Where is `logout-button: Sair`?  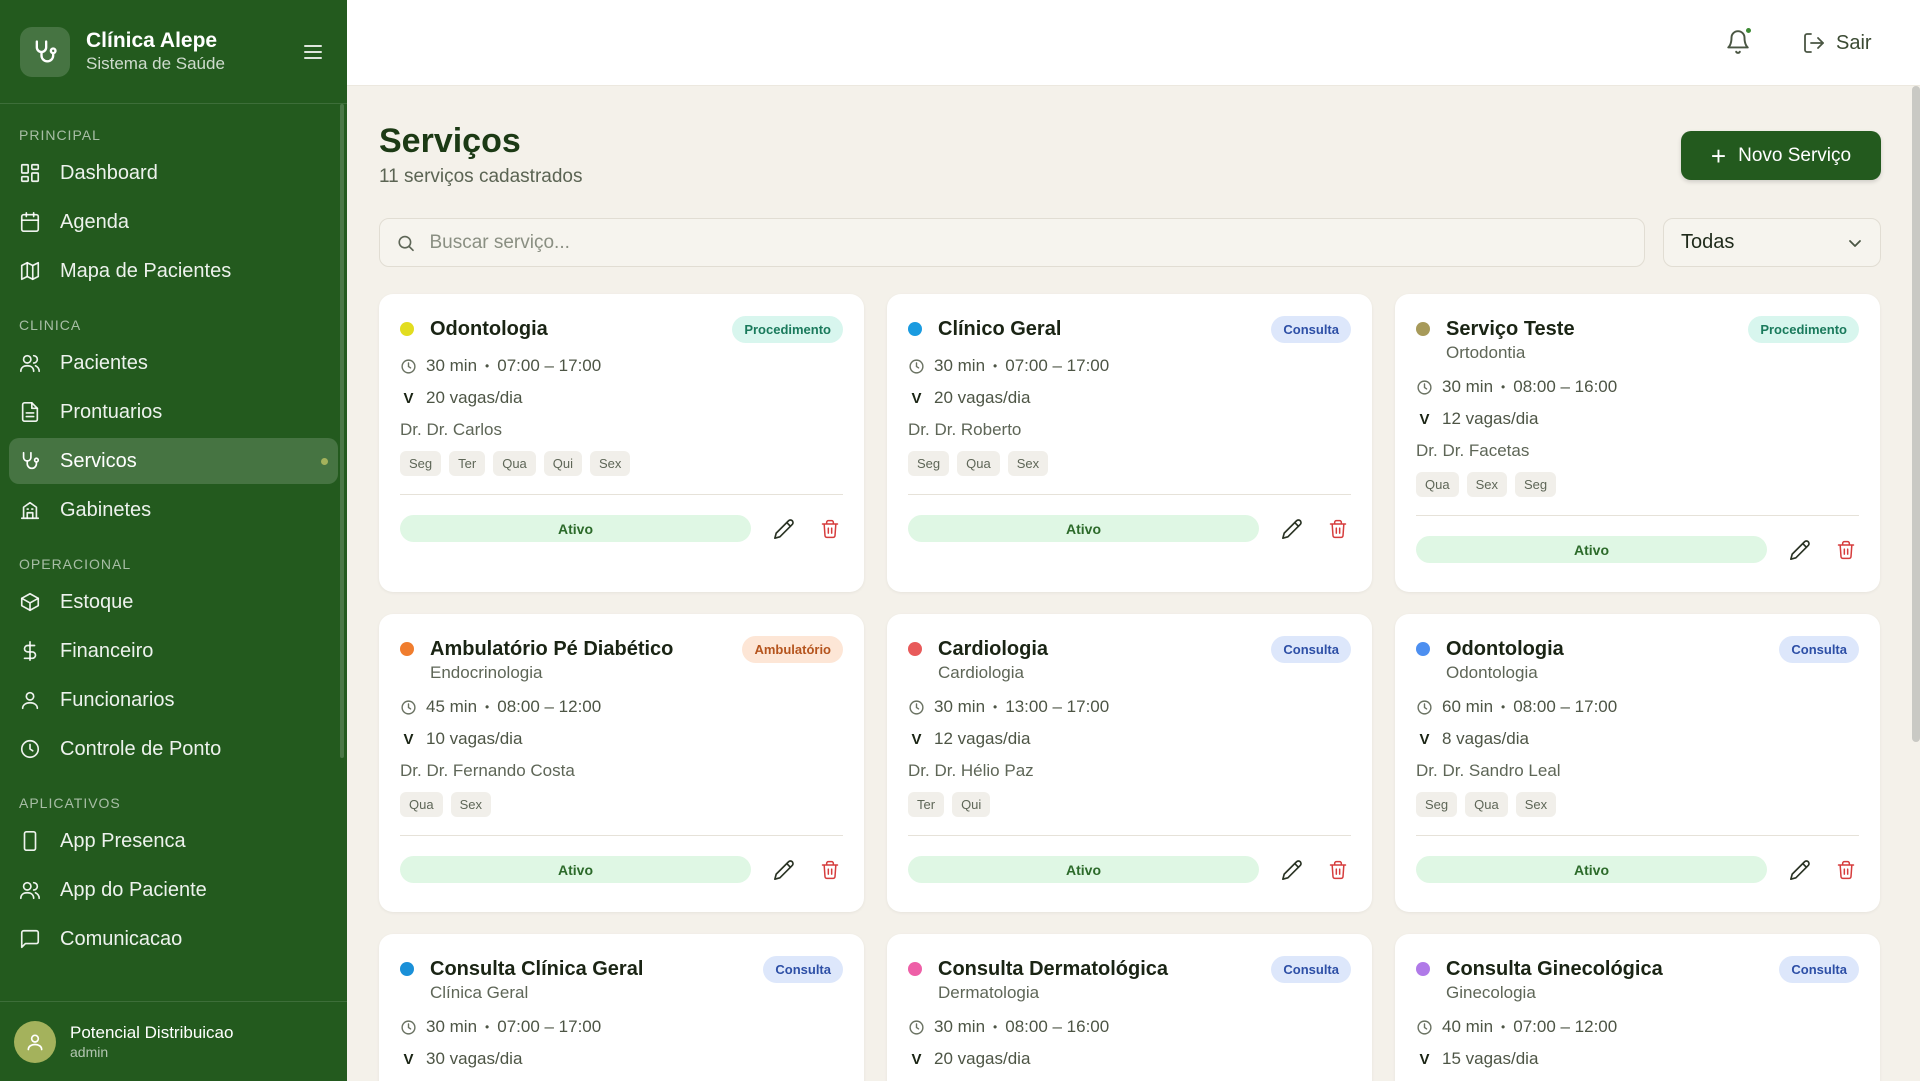
logout-button: Sair is located at coordinates (1837, 43).